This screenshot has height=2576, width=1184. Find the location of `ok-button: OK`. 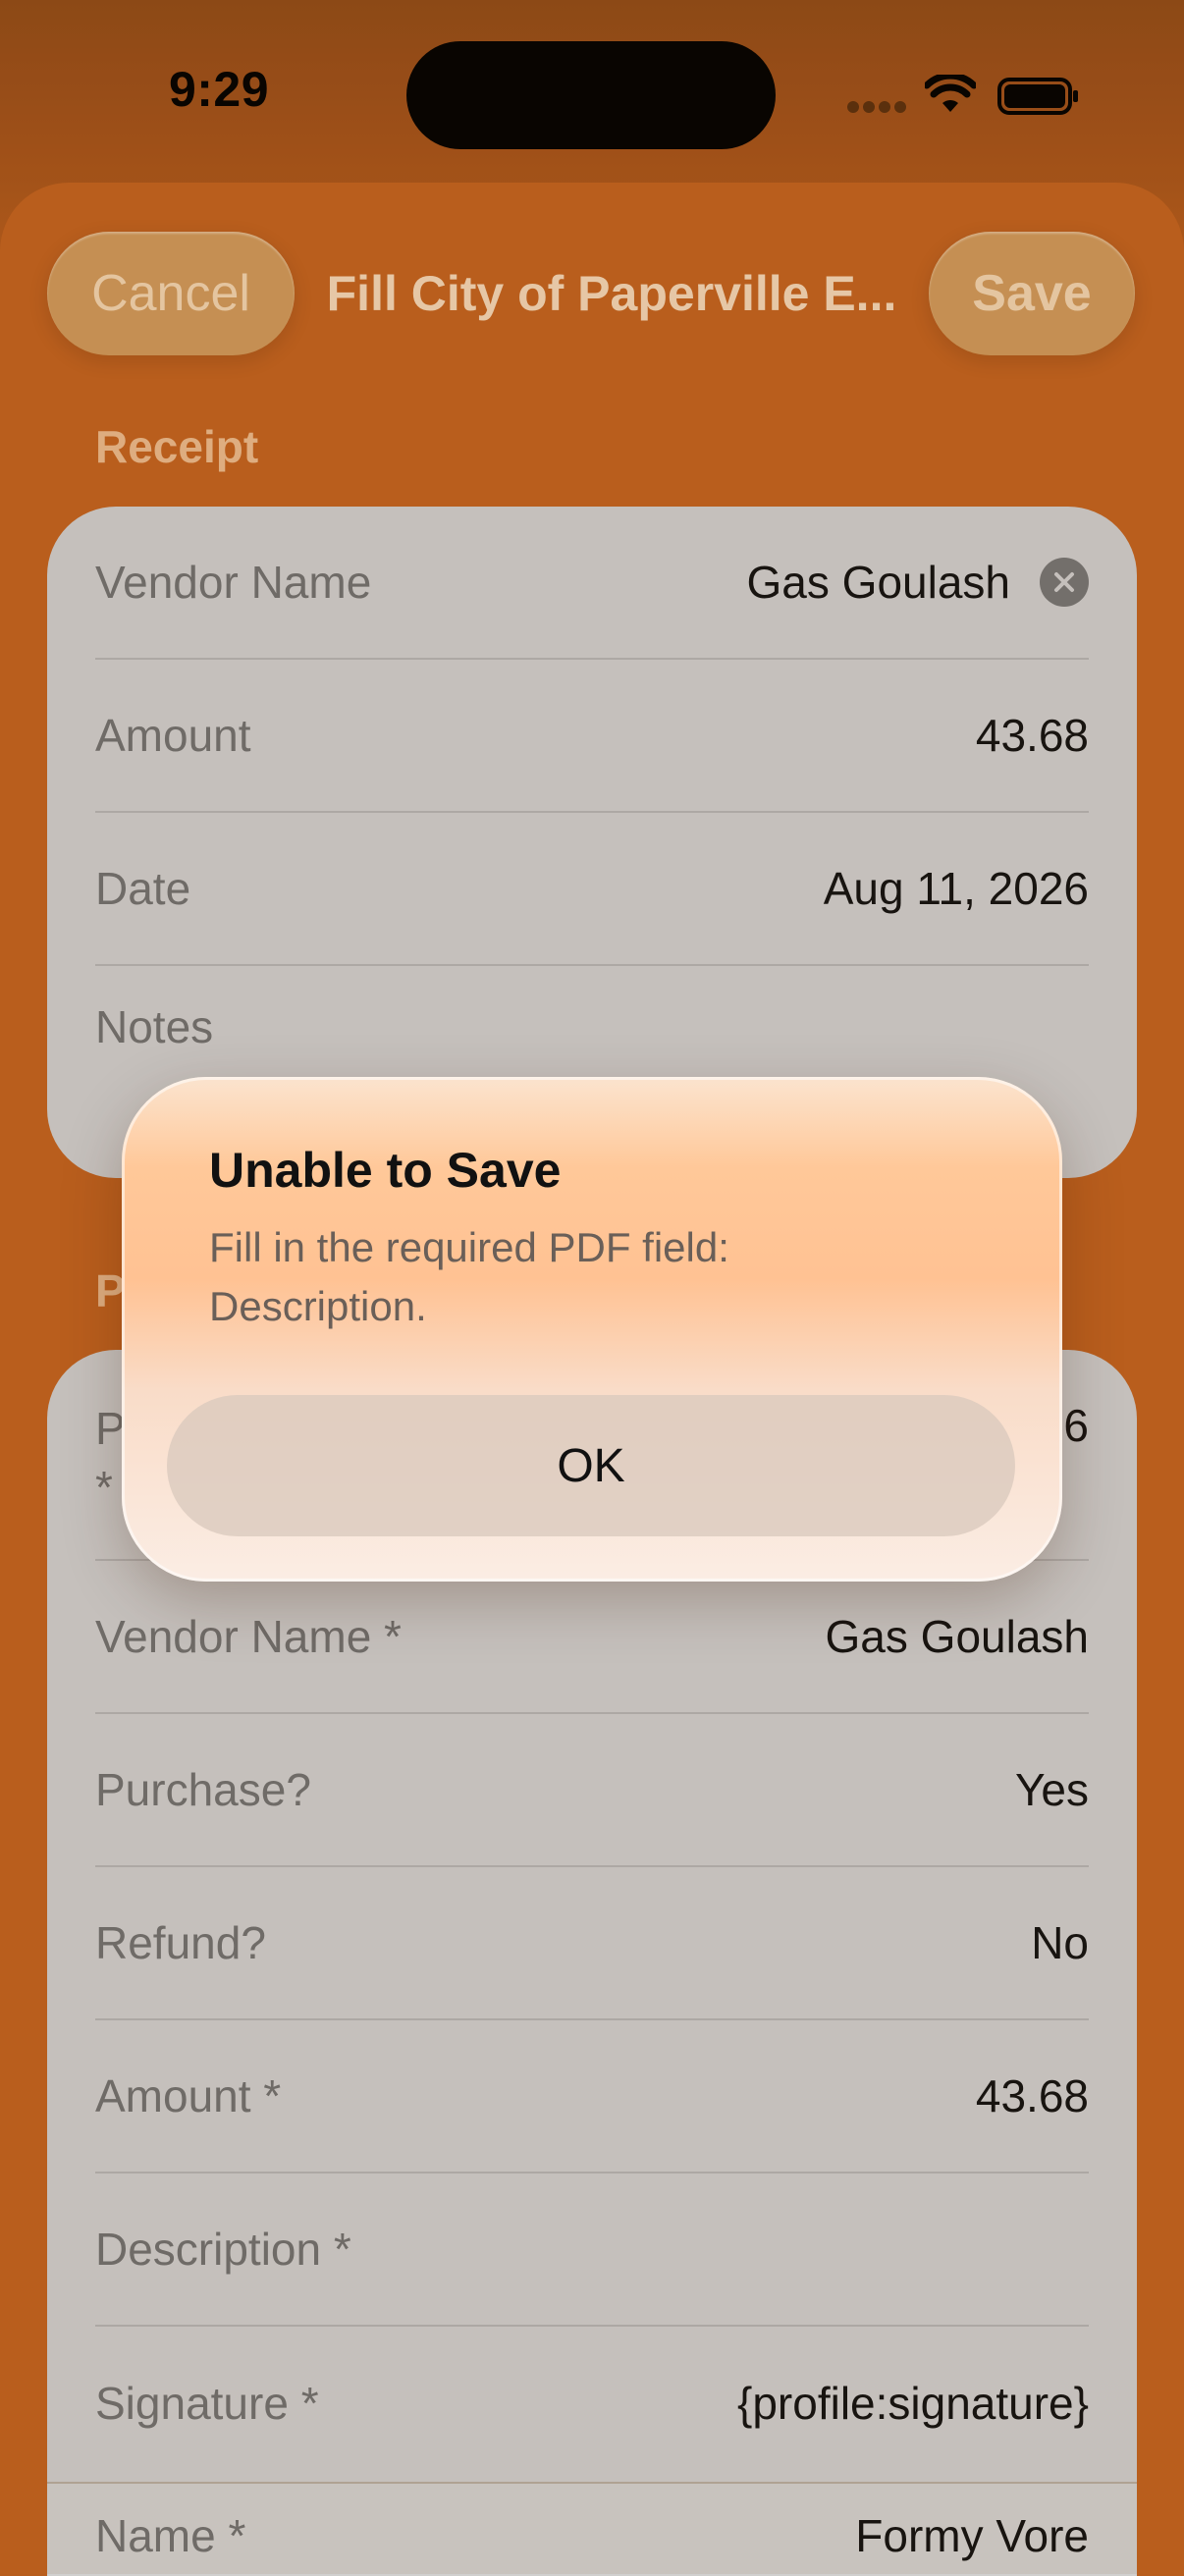

ok-button: OK is located at coordinates (591, 1465).